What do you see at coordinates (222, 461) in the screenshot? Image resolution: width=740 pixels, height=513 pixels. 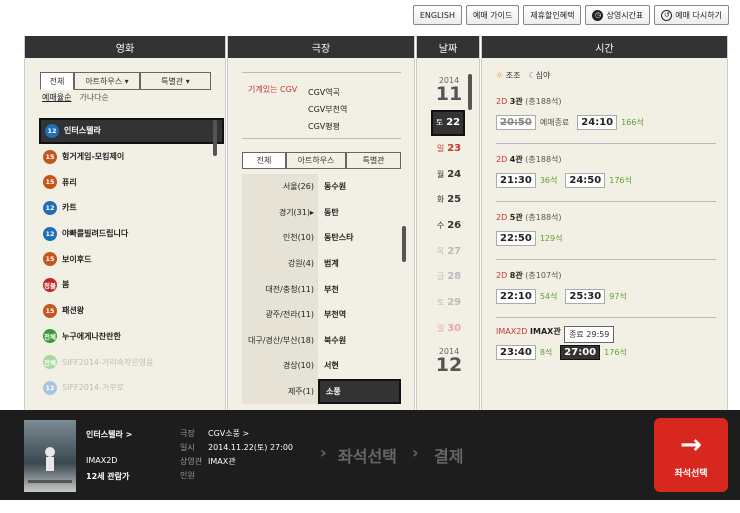 I see `hall-value: IMAX관` at bounding box center [222, 461].